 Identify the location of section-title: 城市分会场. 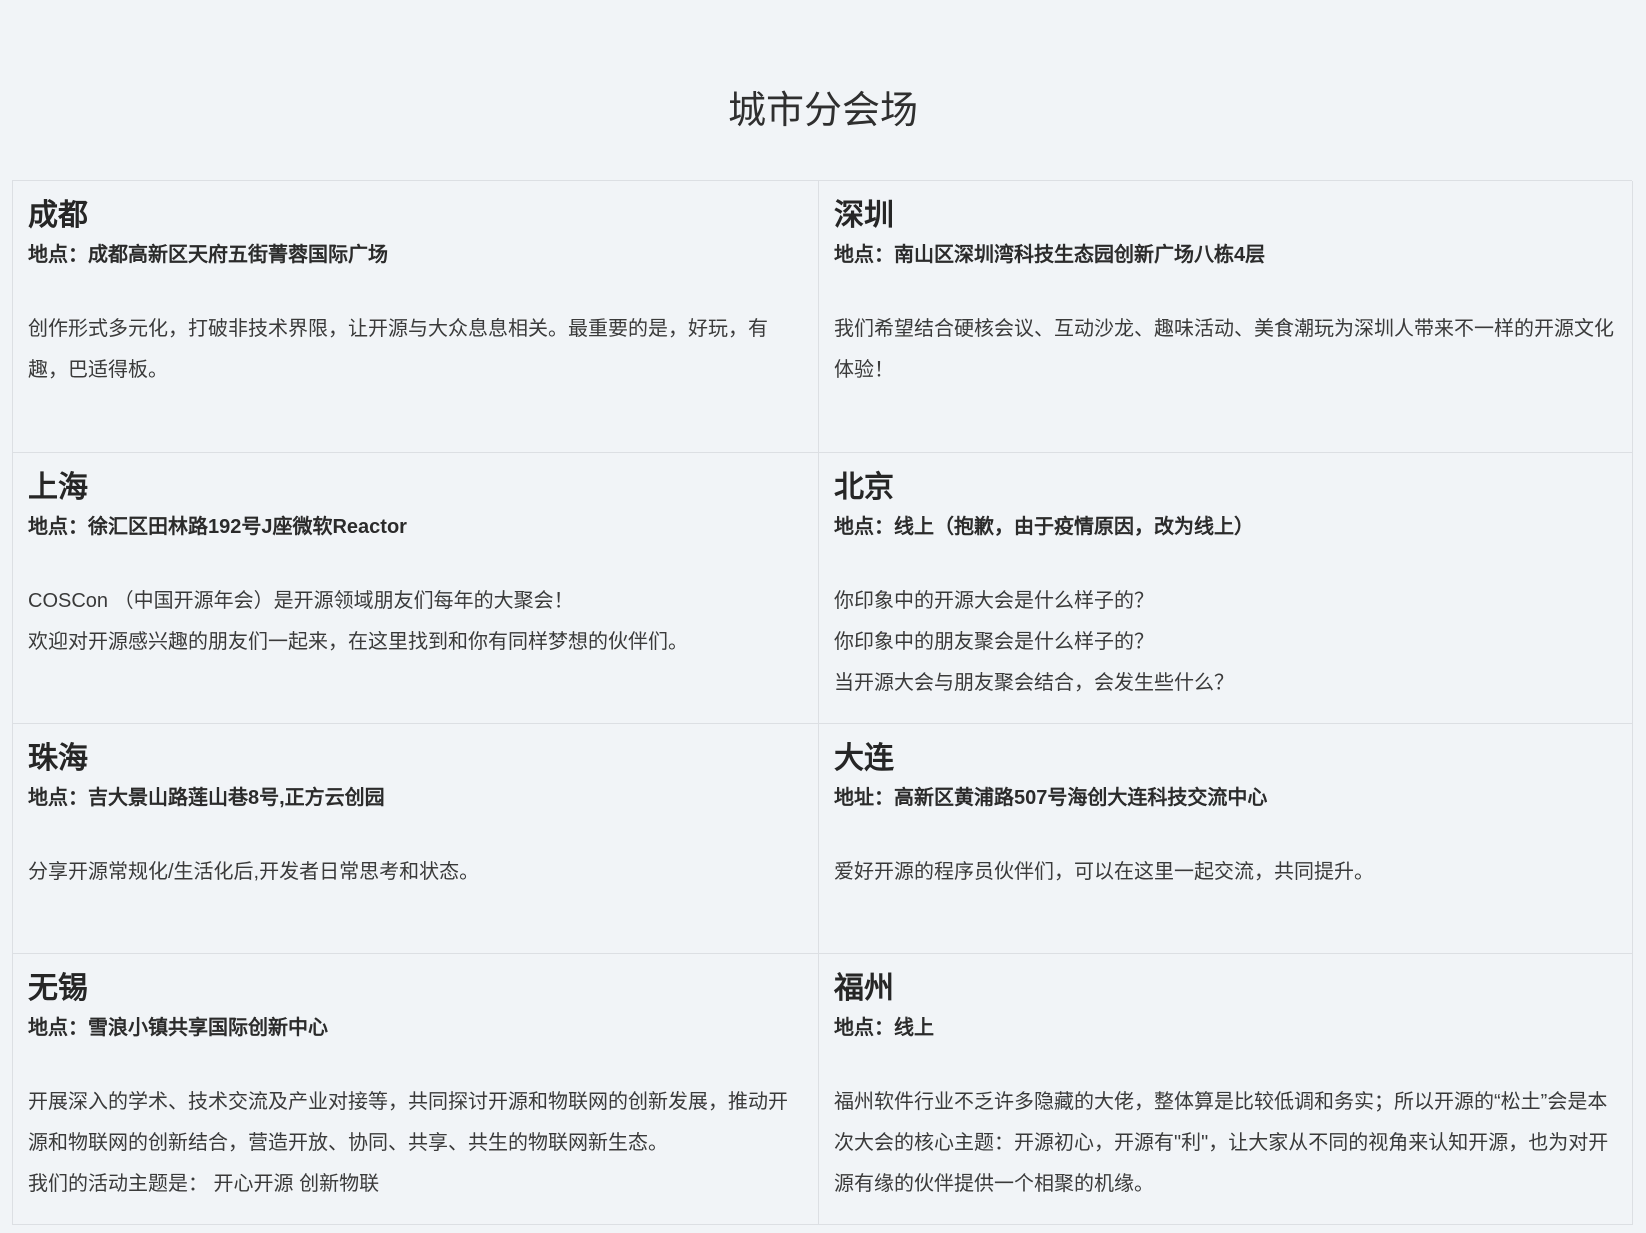
(822, 111).